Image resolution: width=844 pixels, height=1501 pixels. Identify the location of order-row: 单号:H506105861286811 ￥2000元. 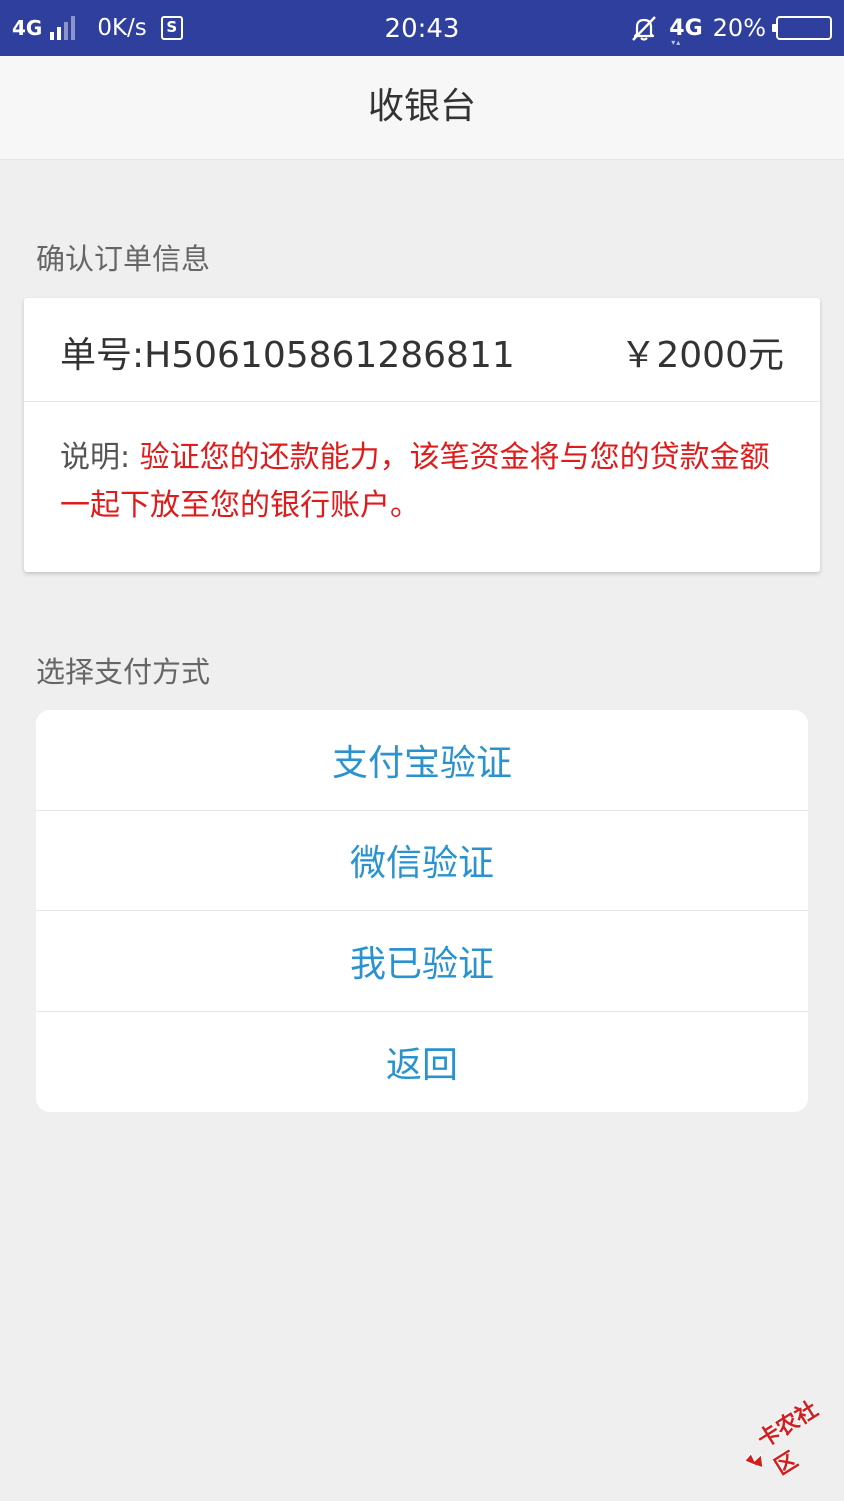
(422, 350).